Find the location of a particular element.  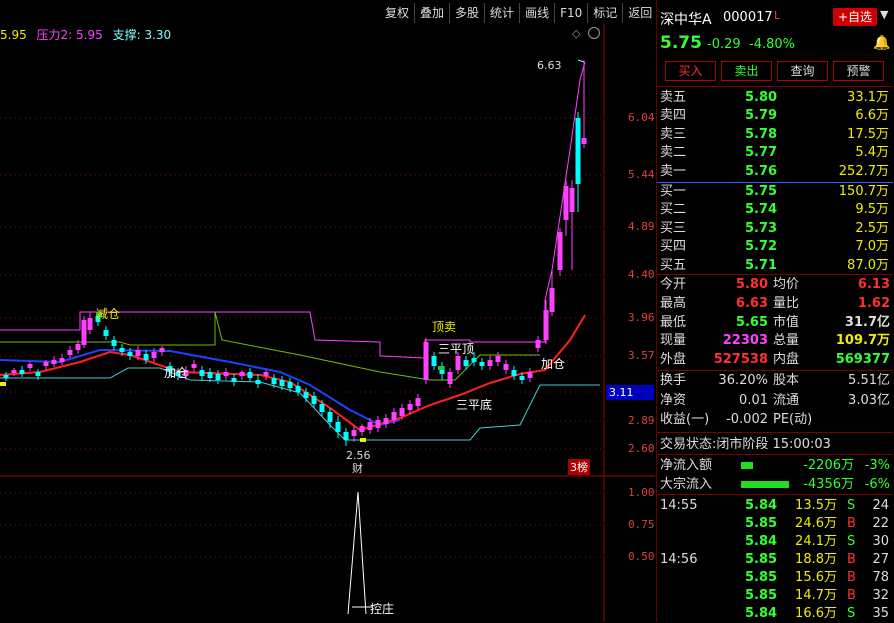

sub-tick-0: 1.00 is located at coordinates (641, 492).